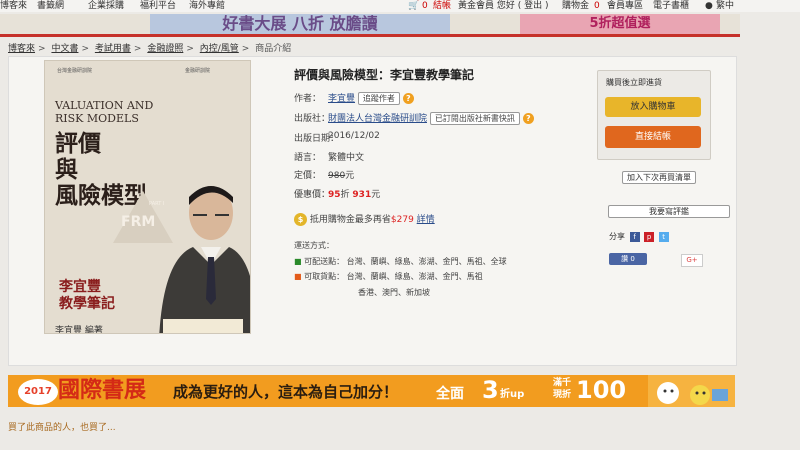  I want to click on breadcrumb-risk-control: 內控/風管, so click(219, 49).